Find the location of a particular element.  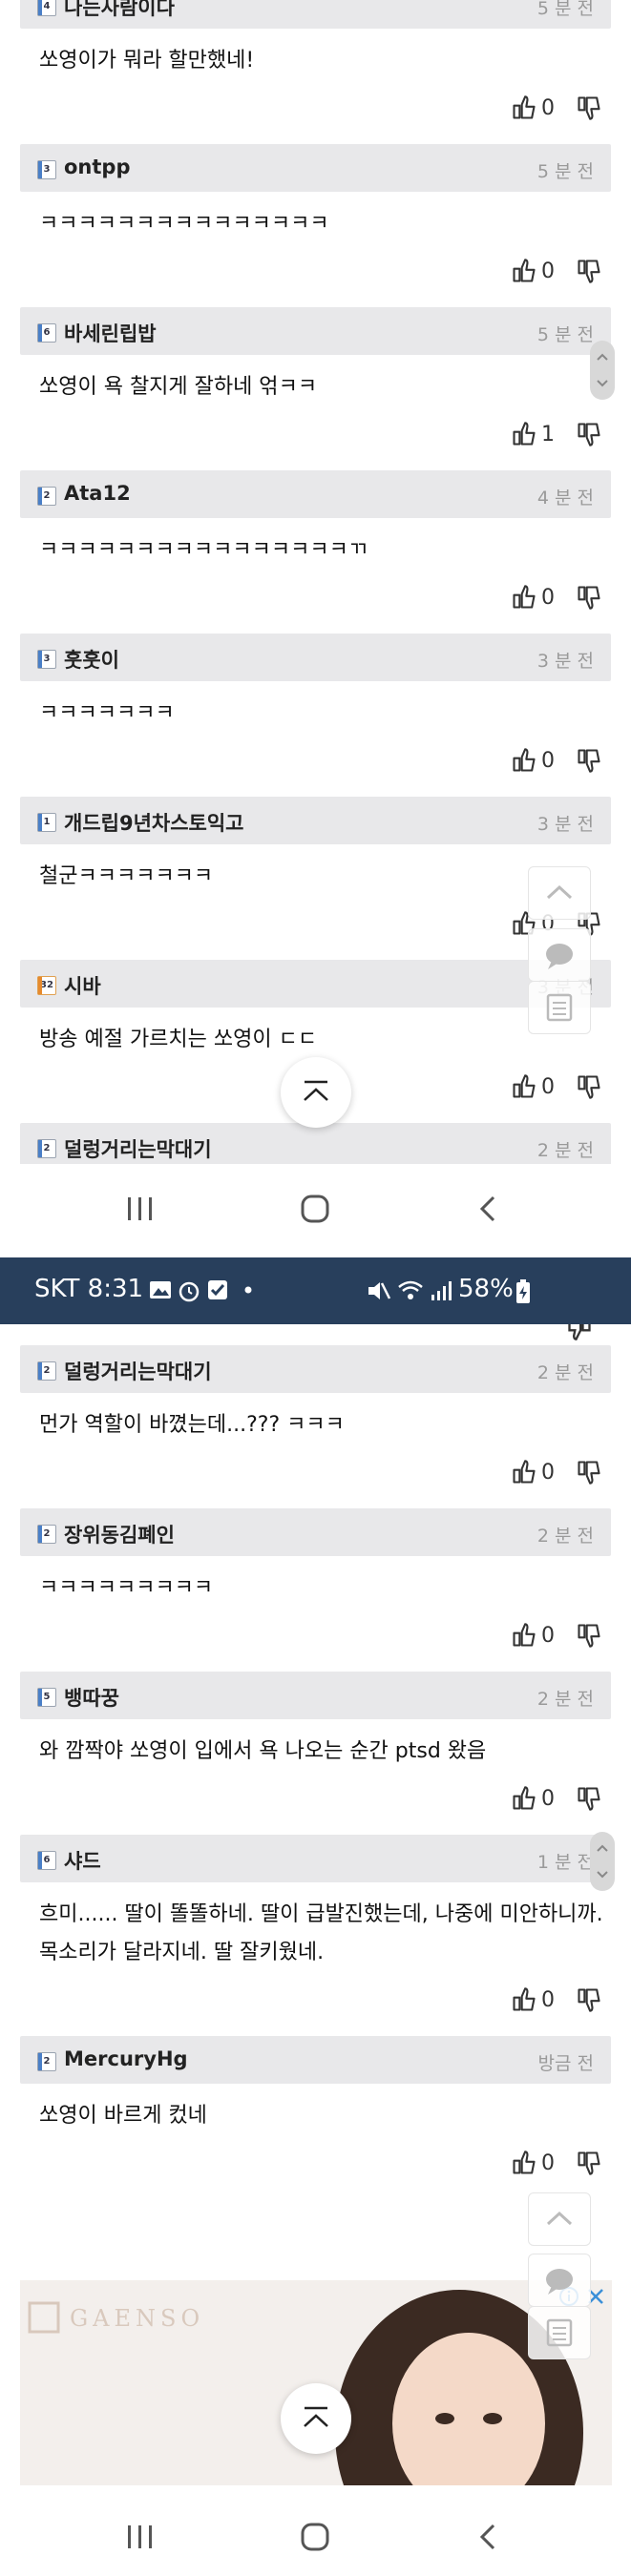

comment-nickname: 뱅따꿍 is located at coordinates (91, 1697).